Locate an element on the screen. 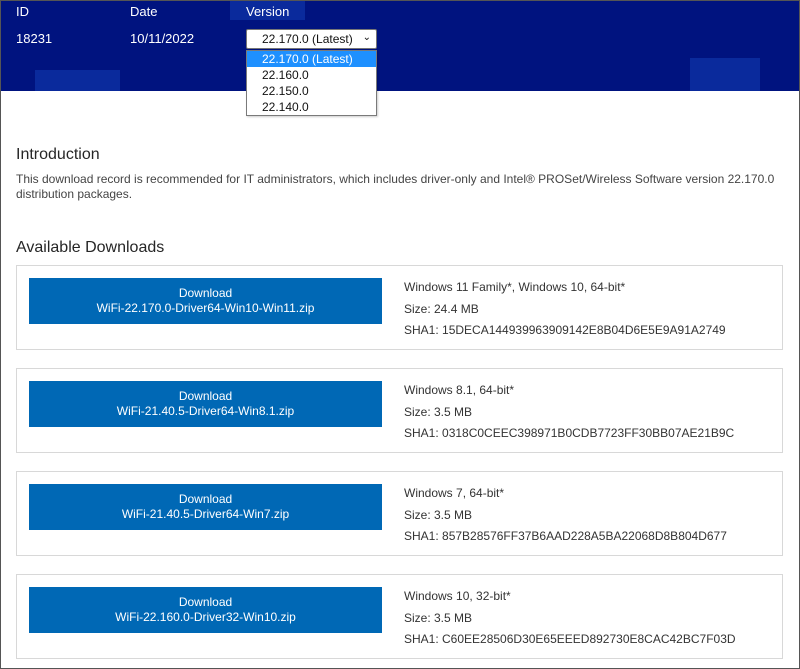 This screenshot has width=800, height=669. file-size: Size: 24.4 MB is located at coordinates (441, 309).